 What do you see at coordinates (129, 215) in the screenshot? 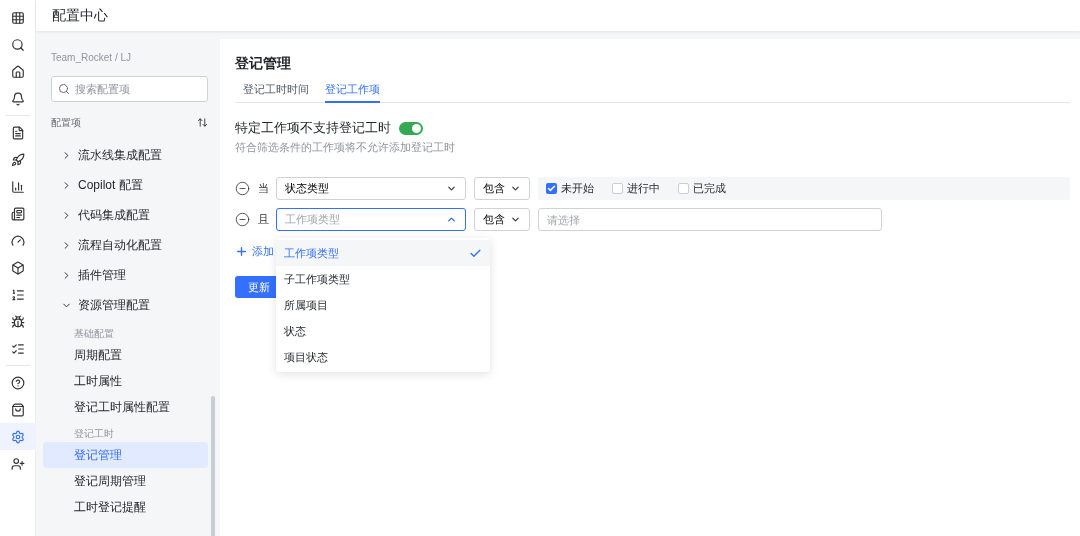
I see `tree-item: 代码集成配置` at bounding box center [129, 215].